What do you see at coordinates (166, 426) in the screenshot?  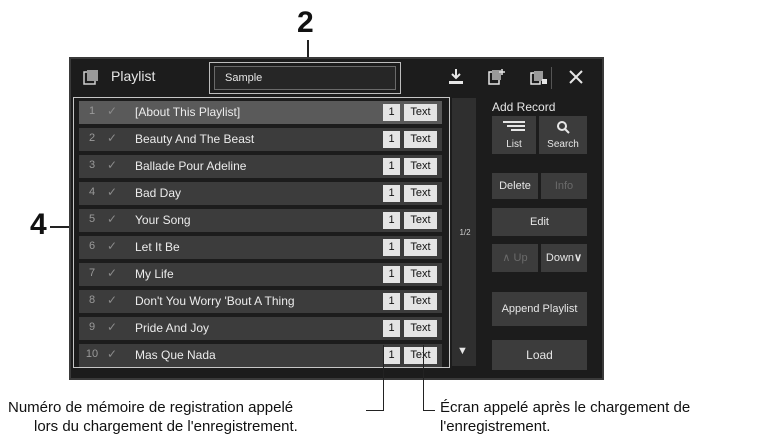 I see `memory-caption-line-2: lors du chargement de l'enregistrement.` at bounding box center [166, 426].